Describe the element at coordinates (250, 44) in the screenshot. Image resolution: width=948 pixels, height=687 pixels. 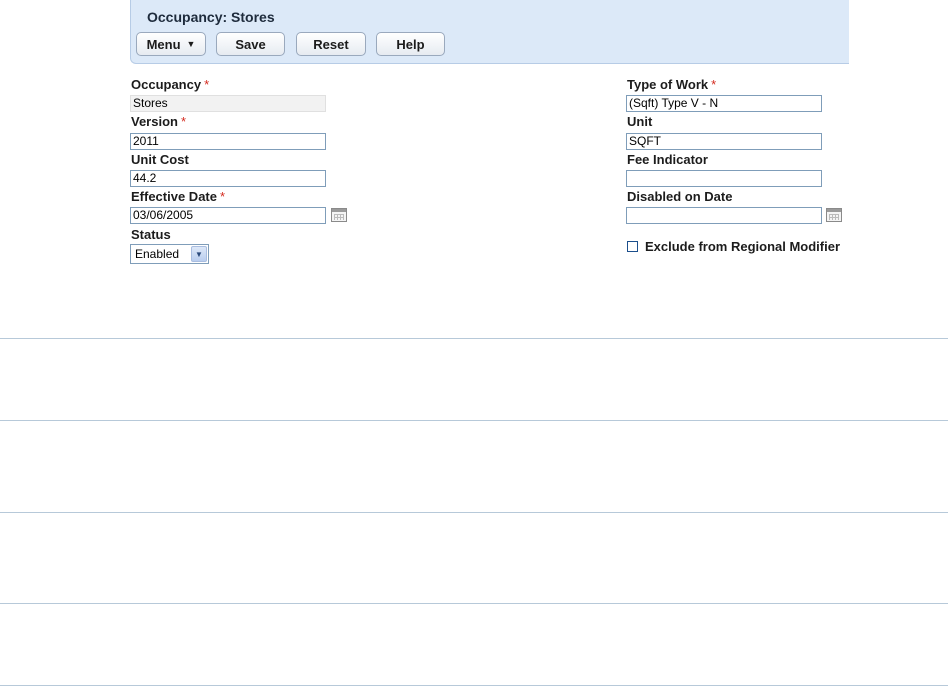
I see `save-button: Save` at that location.